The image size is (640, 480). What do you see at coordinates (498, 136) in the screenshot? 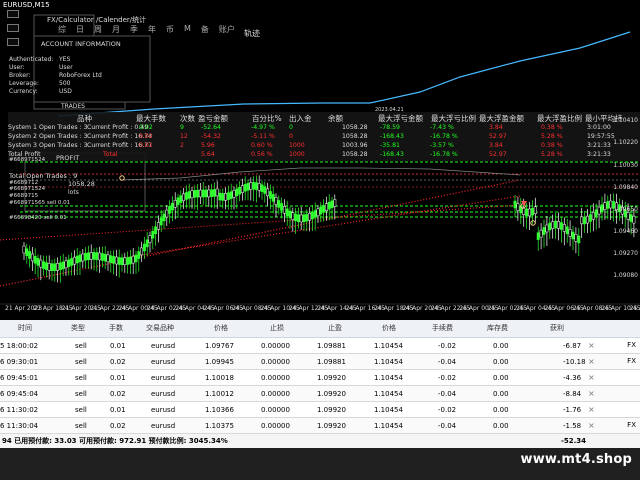
I see `stats-max-float-profit: 52.97` at bounding box center [498, 136].